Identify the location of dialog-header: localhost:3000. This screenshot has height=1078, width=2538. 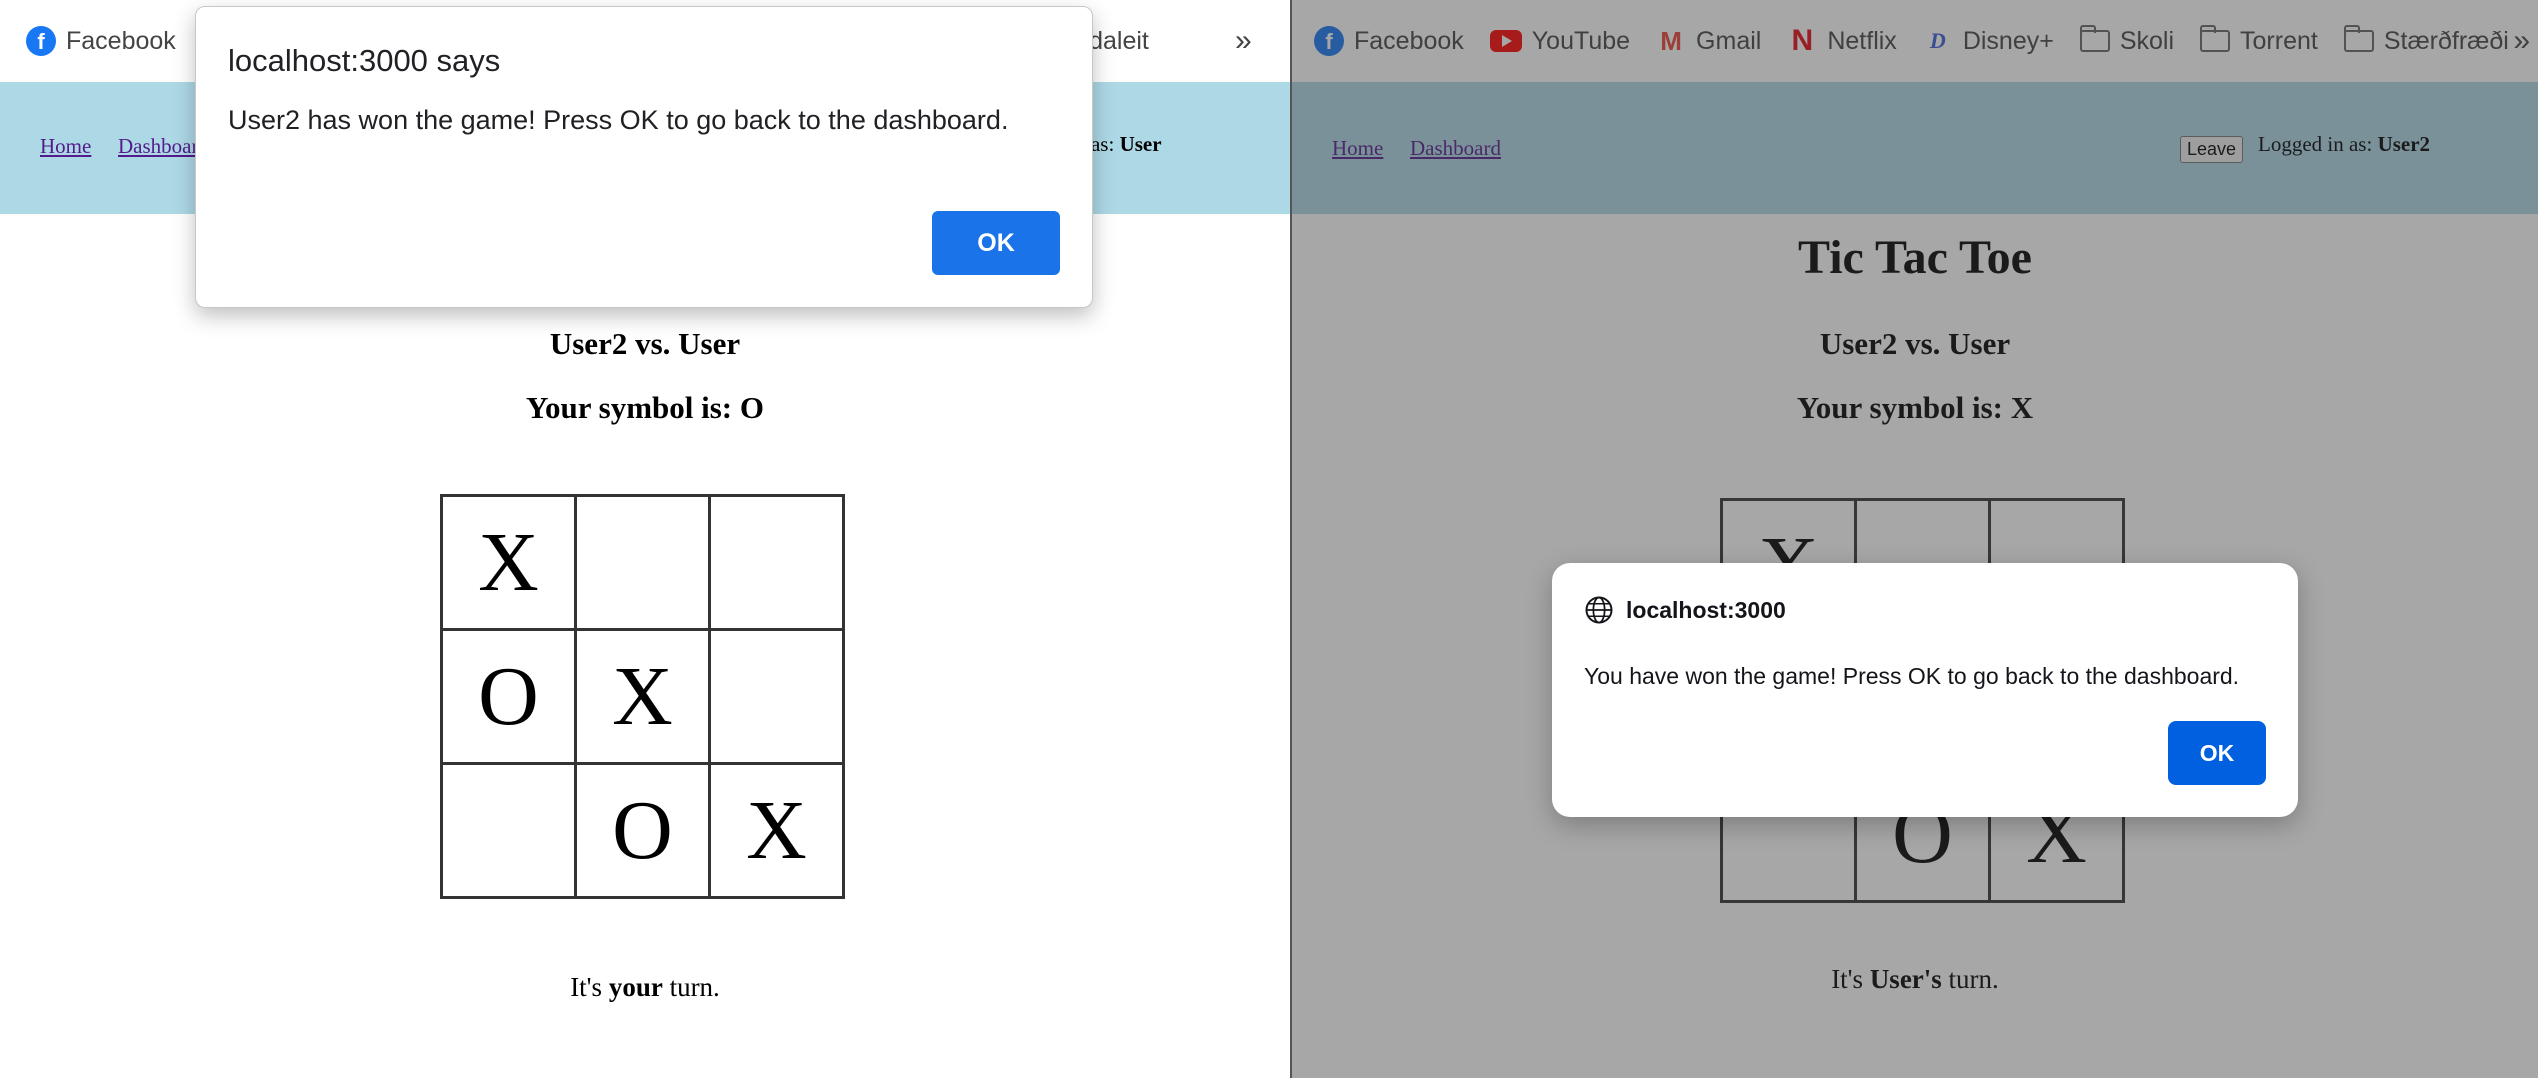
(1685, 610).